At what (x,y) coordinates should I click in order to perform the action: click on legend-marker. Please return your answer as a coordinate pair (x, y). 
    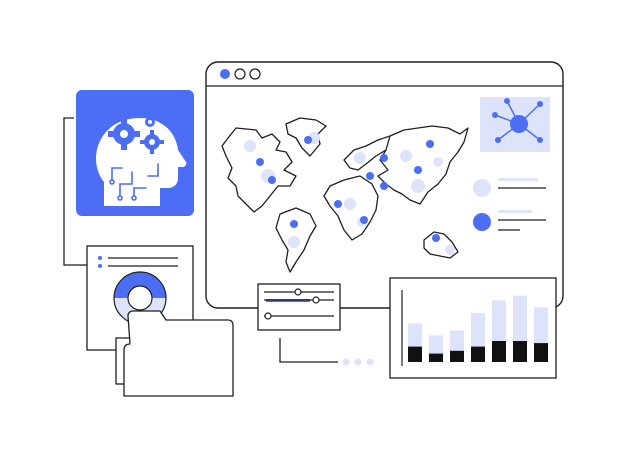
    Looking at the image, I should click on (482, 222).